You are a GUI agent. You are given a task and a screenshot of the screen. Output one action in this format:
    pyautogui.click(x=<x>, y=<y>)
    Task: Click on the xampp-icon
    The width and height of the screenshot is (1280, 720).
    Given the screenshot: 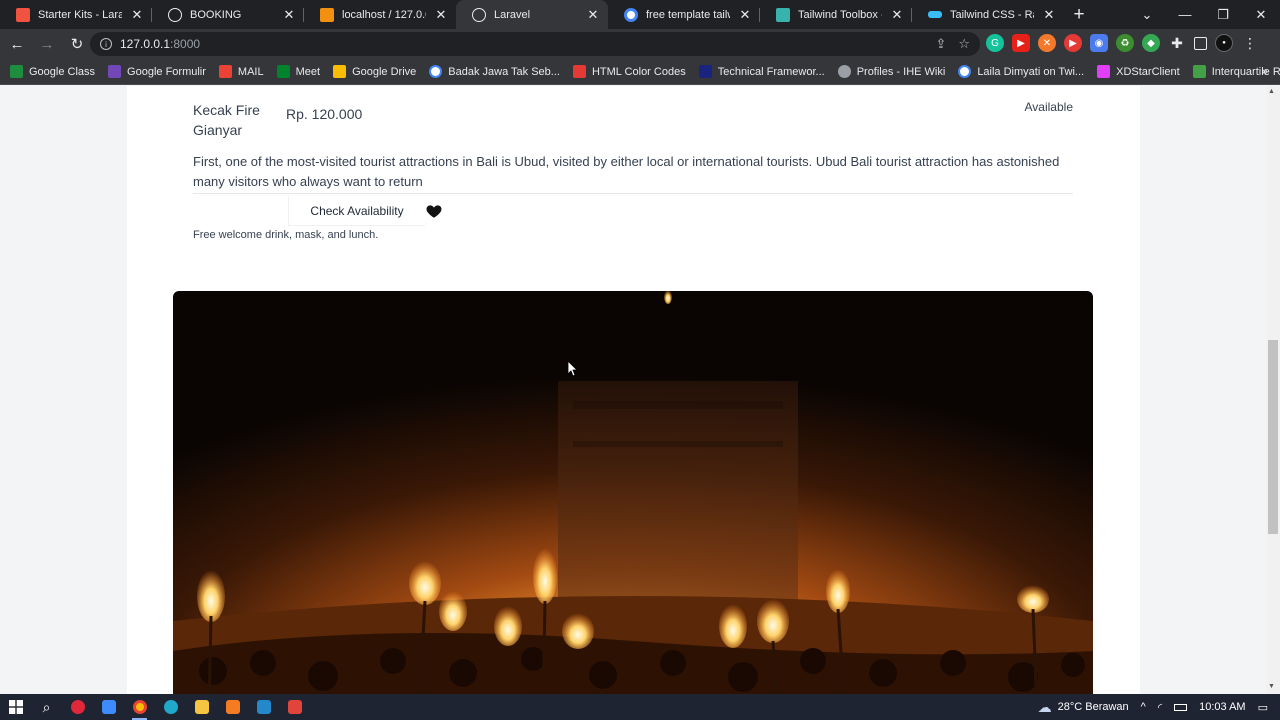 What is the action you would take?
    pyautogui.click(x=232, y=707)
    